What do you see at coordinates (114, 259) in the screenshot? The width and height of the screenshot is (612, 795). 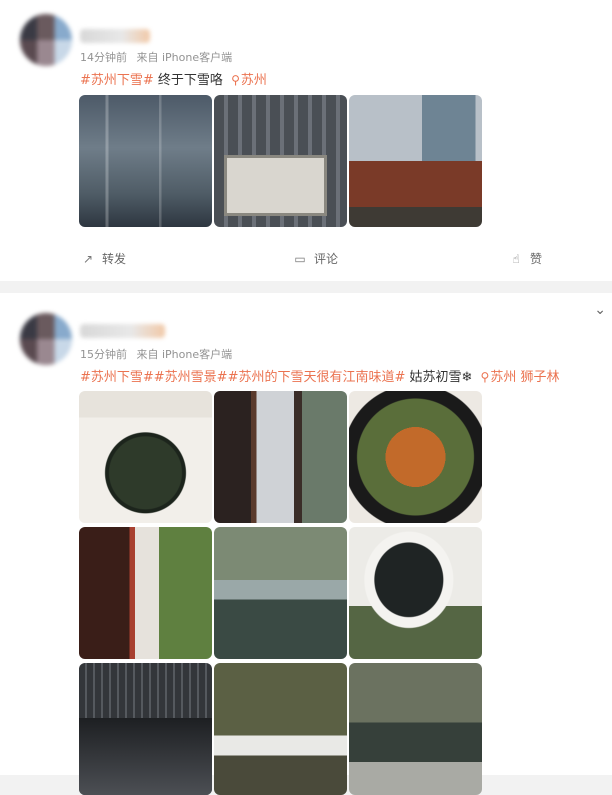 I see `repost-label: 转发` at bounding box center [114, 259].